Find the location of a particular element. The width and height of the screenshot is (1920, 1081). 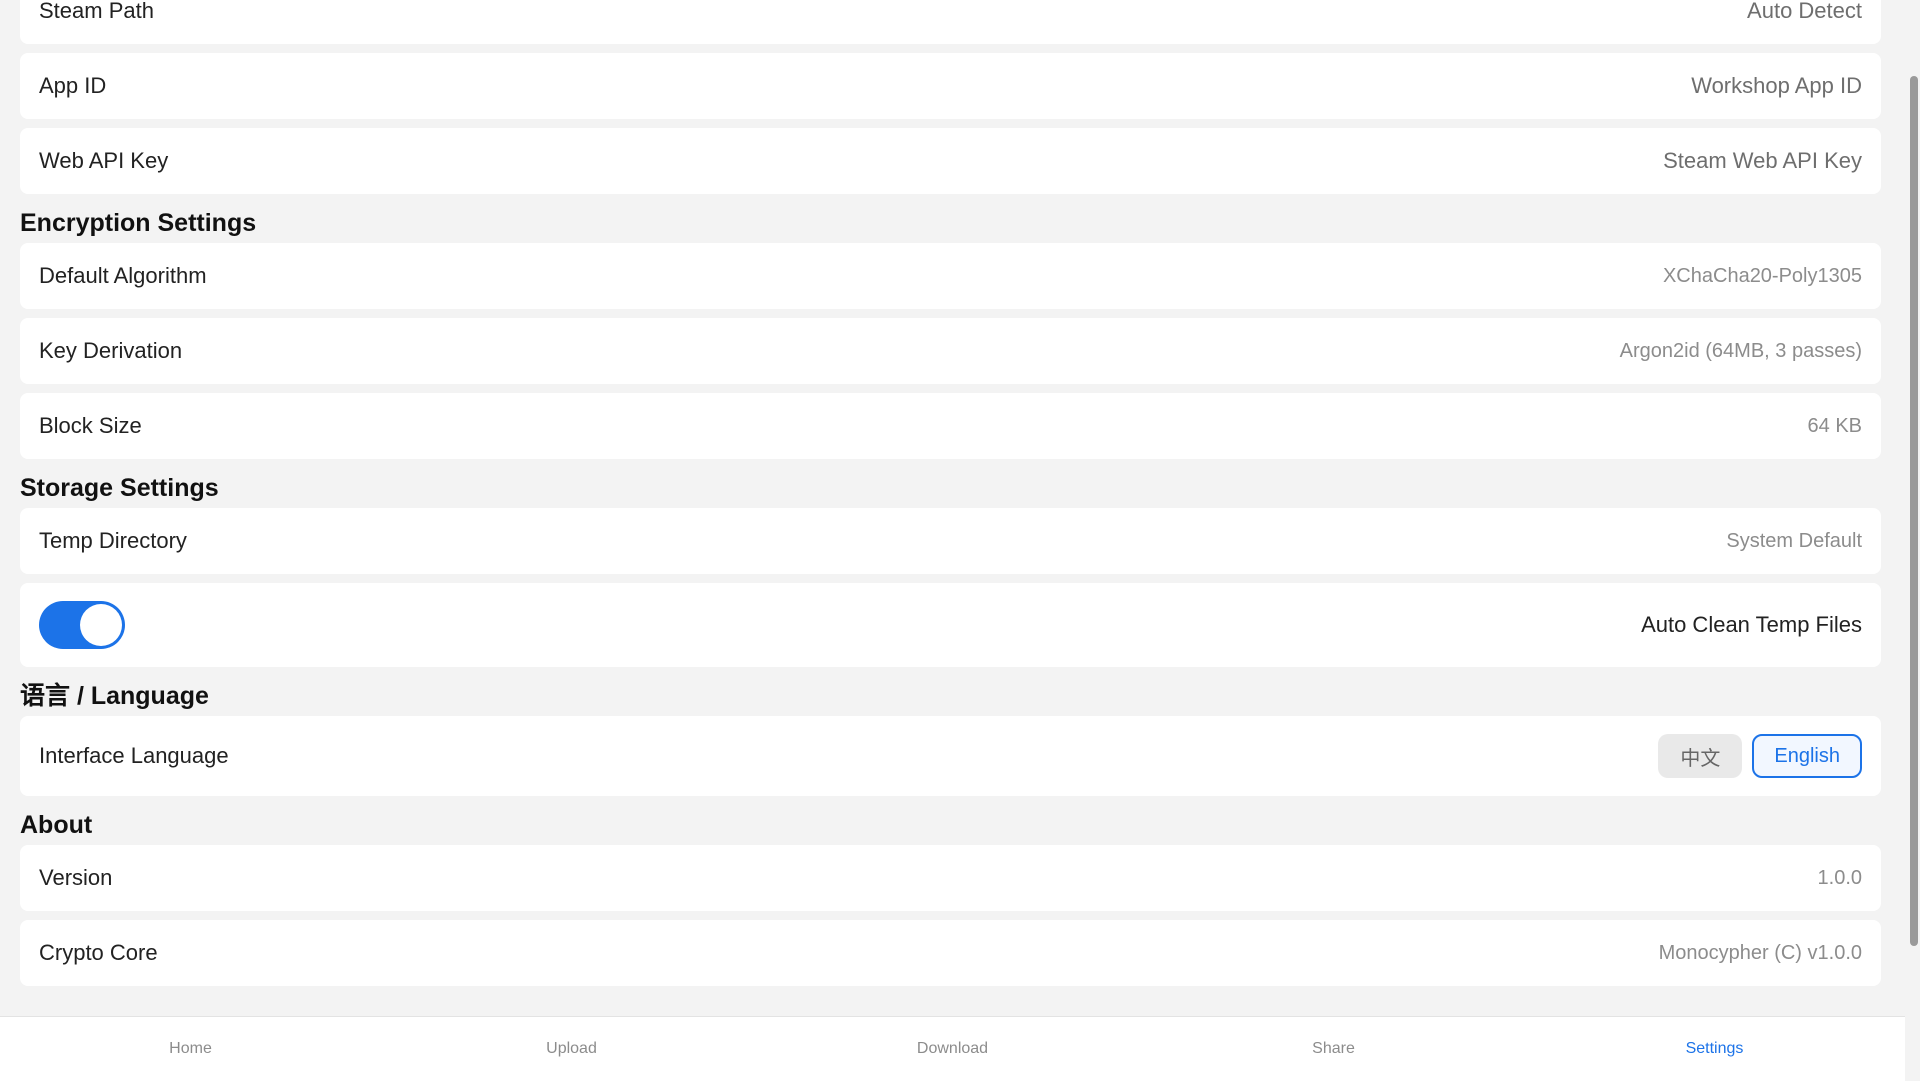

block-size-label: Block Size is located at coordinates (90, 425).